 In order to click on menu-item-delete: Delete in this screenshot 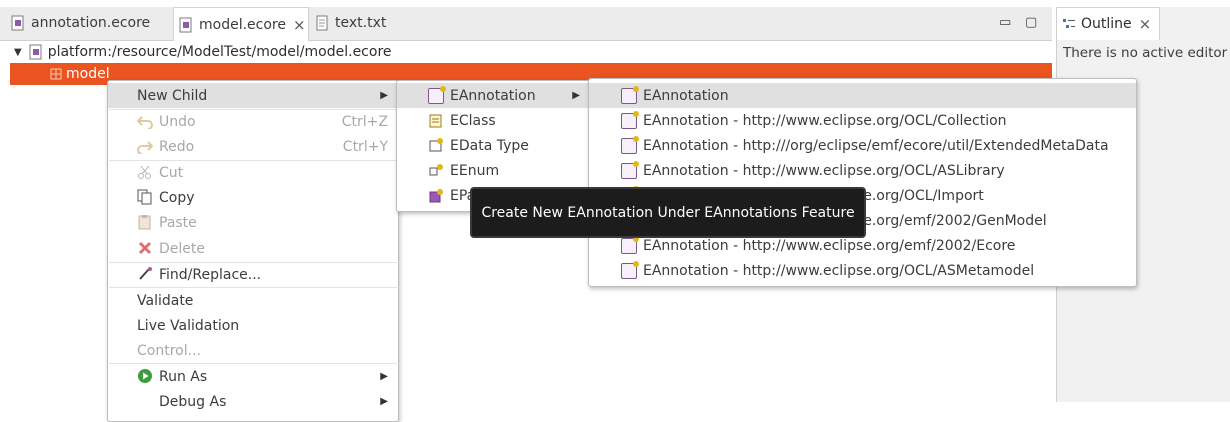, I will do `click(253, 248)`.